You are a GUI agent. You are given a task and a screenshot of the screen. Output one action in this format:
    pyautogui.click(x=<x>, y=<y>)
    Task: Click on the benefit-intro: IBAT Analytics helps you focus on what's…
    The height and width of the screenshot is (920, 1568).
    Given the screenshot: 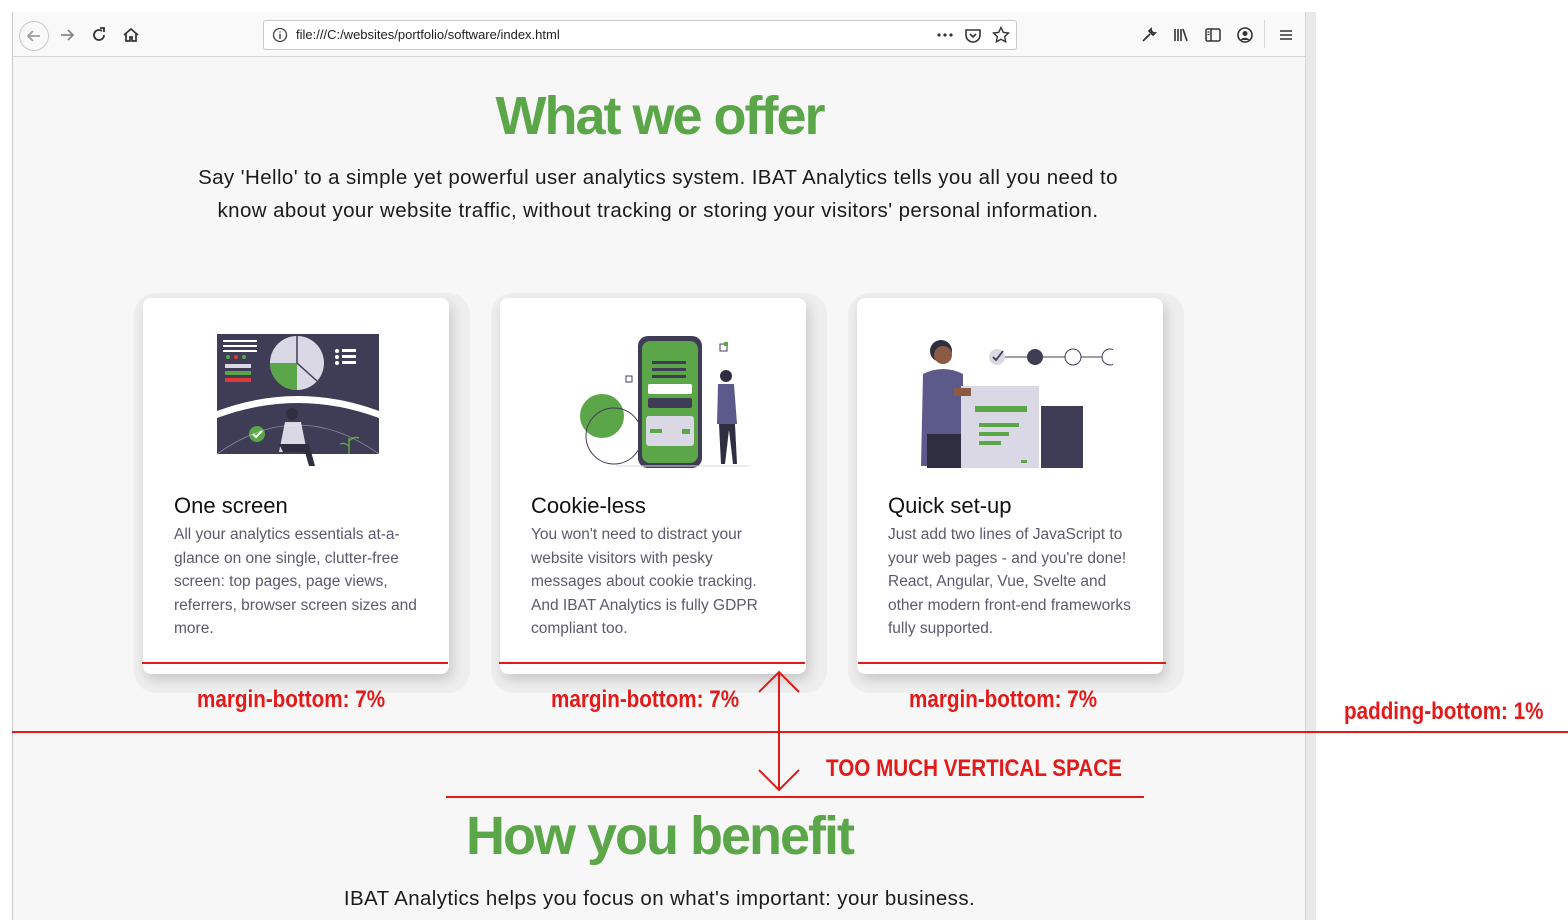 What is the action you would take?
    pyautogui.click(x=659, y=898)
    